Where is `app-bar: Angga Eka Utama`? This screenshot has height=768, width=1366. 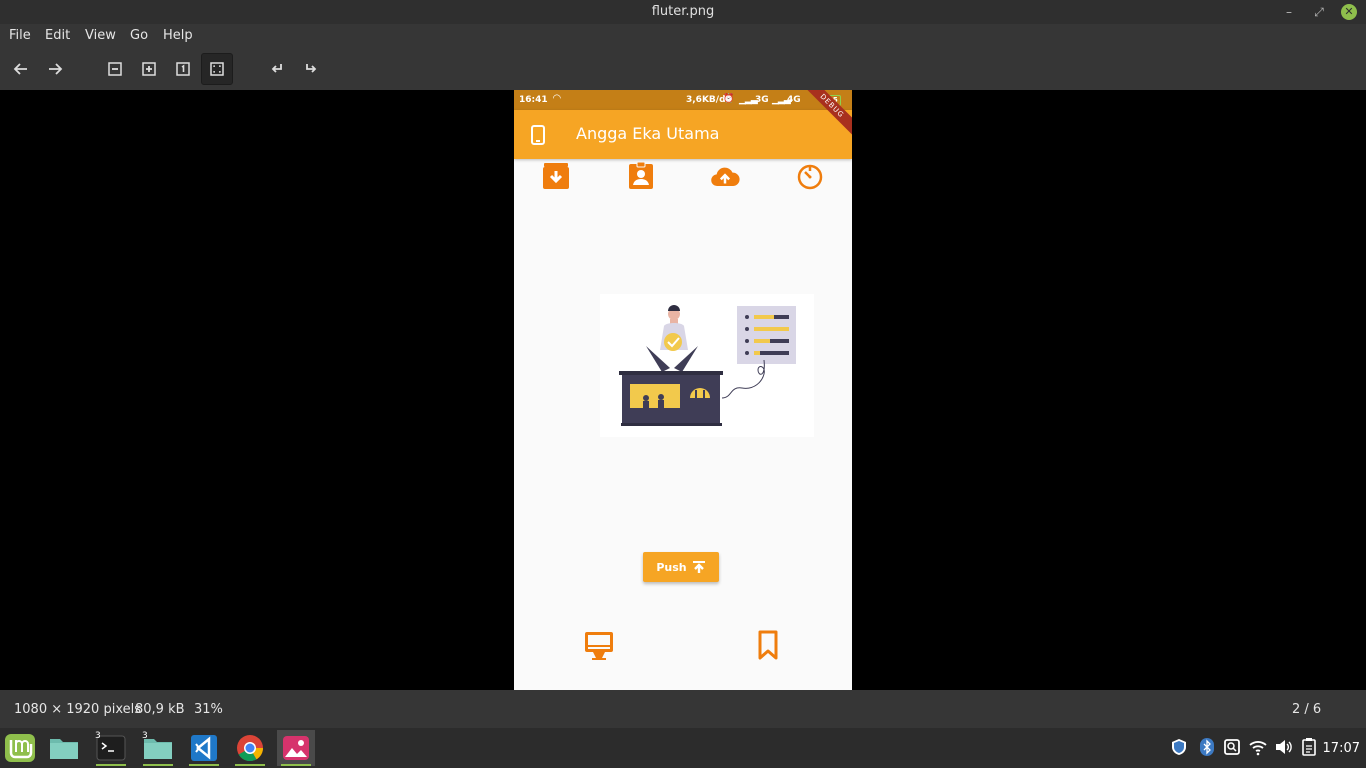
app-bar: Angga Eka Utama is located at coordinates (683, 134).